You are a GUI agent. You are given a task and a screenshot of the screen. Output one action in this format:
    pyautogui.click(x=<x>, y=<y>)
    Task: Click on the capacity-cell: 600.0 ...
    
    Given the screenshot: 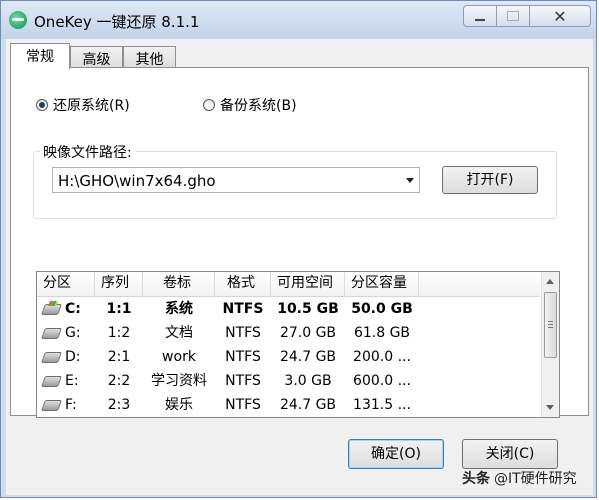 What is the action you would take?
    pyautogui.click(x=382, y=381)
    